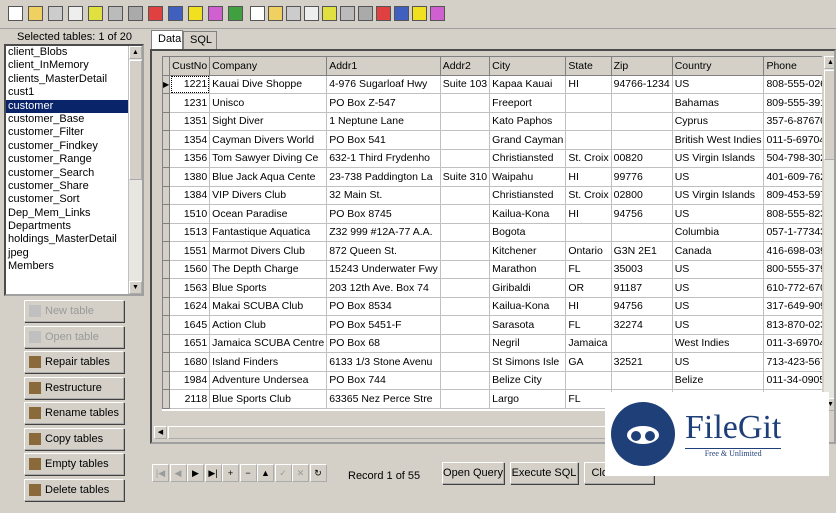 The width and height of the screenshot is (836, 513). I want to click on grid-cell: 713-423-5675, so click(792, 362).